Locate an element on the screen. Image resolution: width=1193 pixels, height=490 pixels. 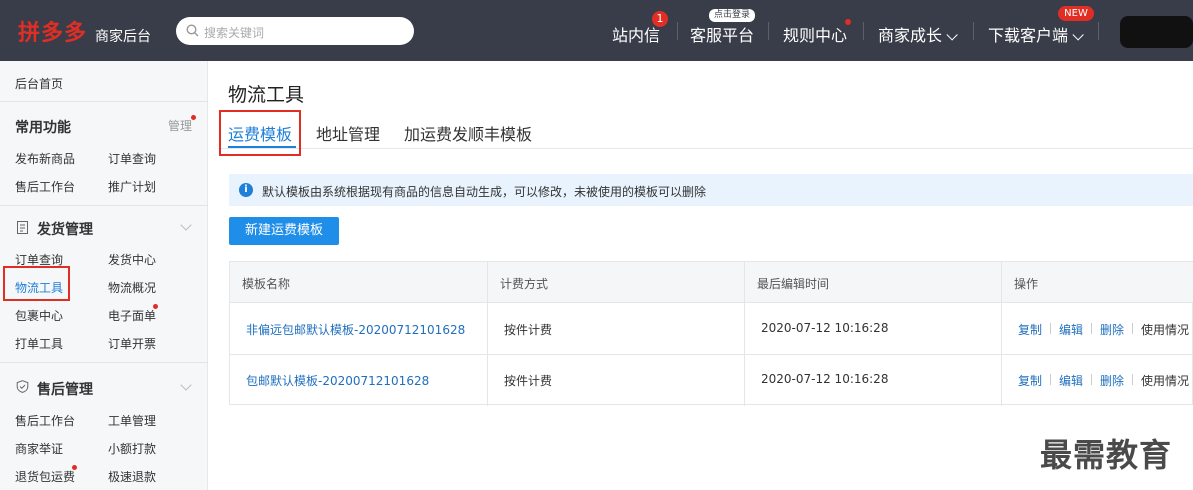
user-avatar is located at coordinates (1156, 32).